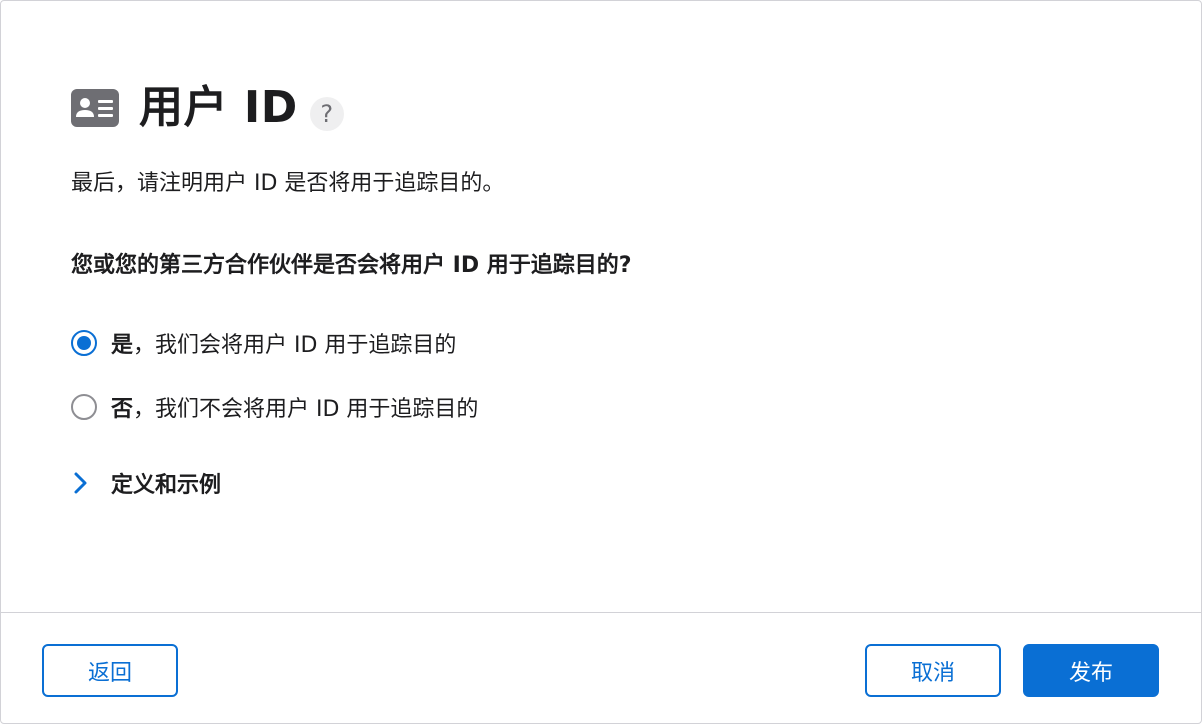 The height and width of the screenshot is (724, 1202). Describe the element at coordinates (110, 670) in the screenshot. I see `back-button: 返回` at that location.